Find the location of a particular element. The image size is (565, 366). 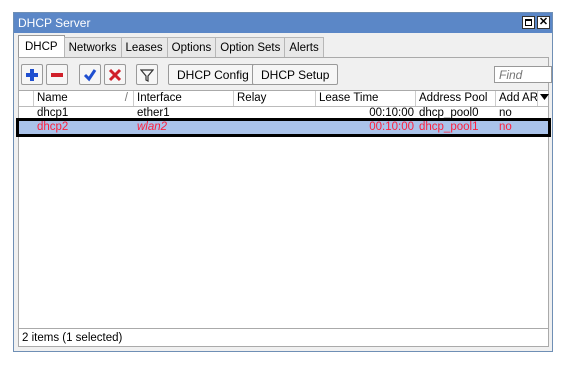

title-bar: DHCP Server ✕ is located at coordinates (283, 23).